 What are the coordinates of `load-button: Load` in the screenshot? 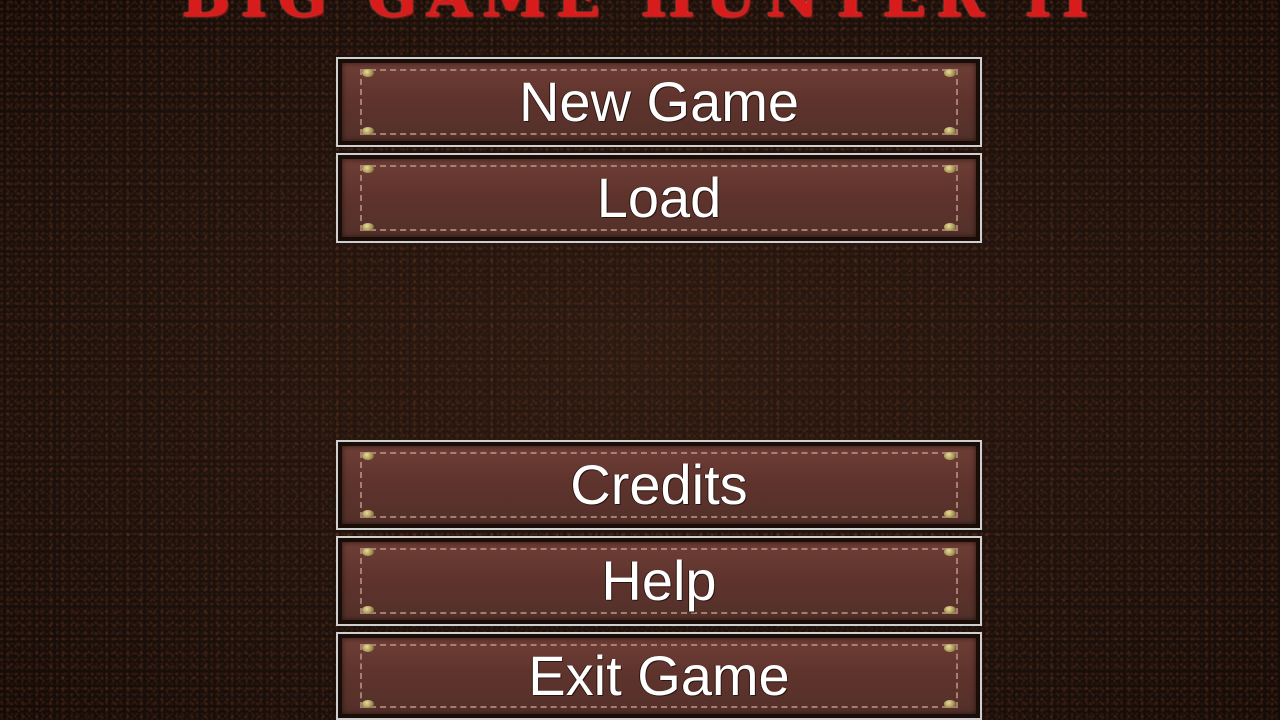 It's located at (659, 198).